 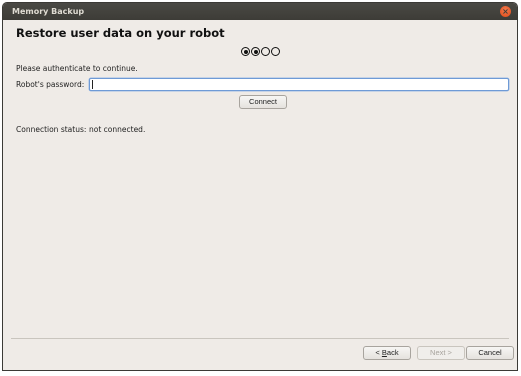 I want to click on connect-button: Connect, so click(x=263, y=102).